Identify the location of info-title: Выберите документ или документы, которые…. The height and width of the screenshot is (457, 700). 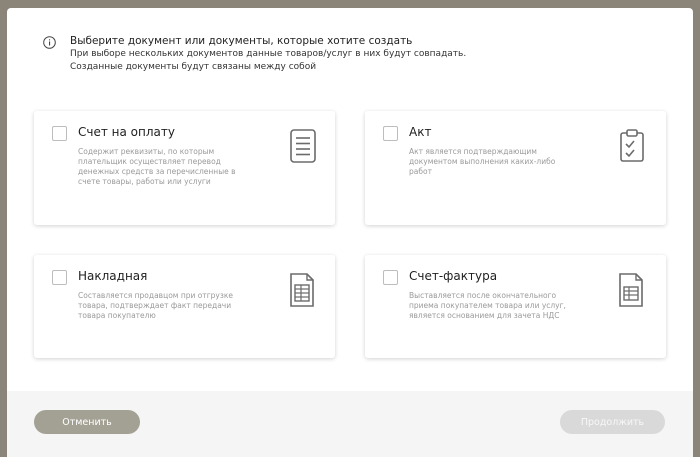
(241, 41).